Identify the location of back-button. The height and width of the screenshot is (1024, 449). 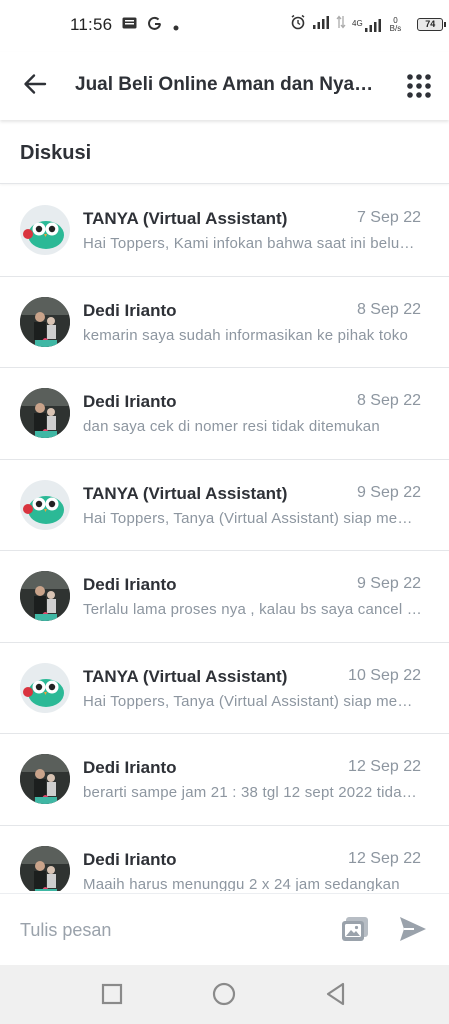
(35, 86).